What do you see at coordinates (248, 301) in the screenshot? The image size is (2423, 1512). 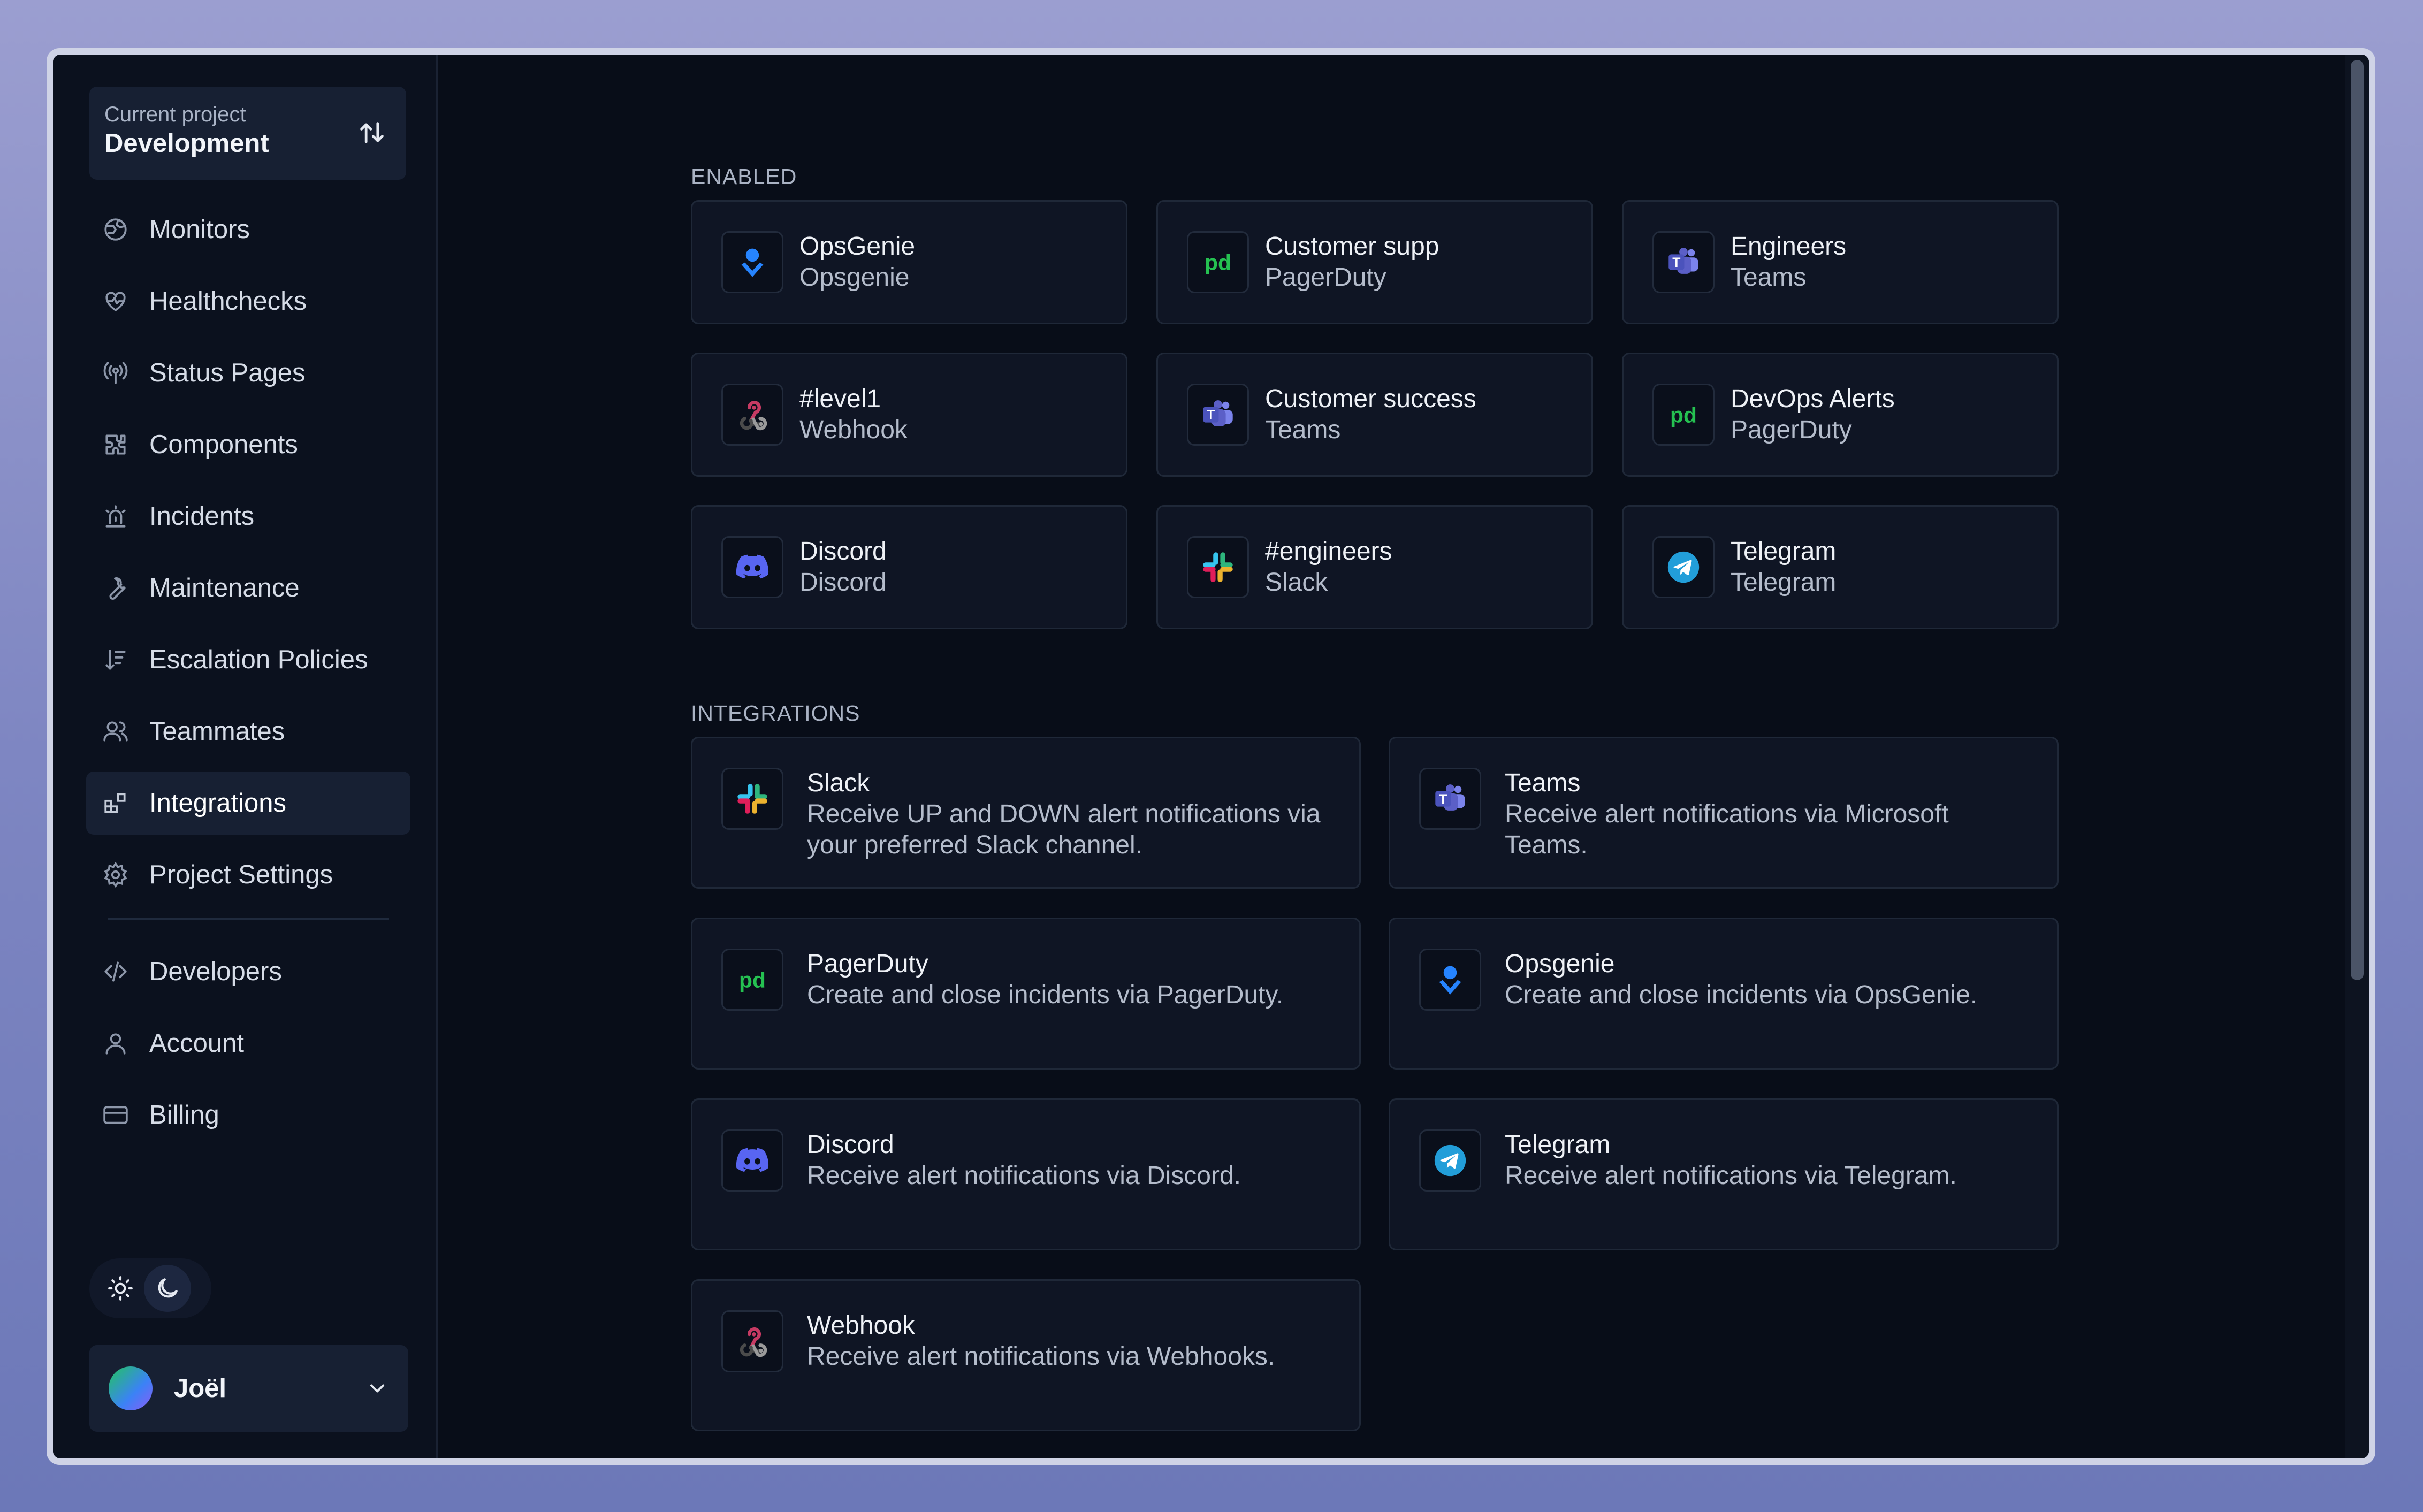 I see `sidebar-item-healthchecks: Healthchecks` at bounding box center [248, 301].